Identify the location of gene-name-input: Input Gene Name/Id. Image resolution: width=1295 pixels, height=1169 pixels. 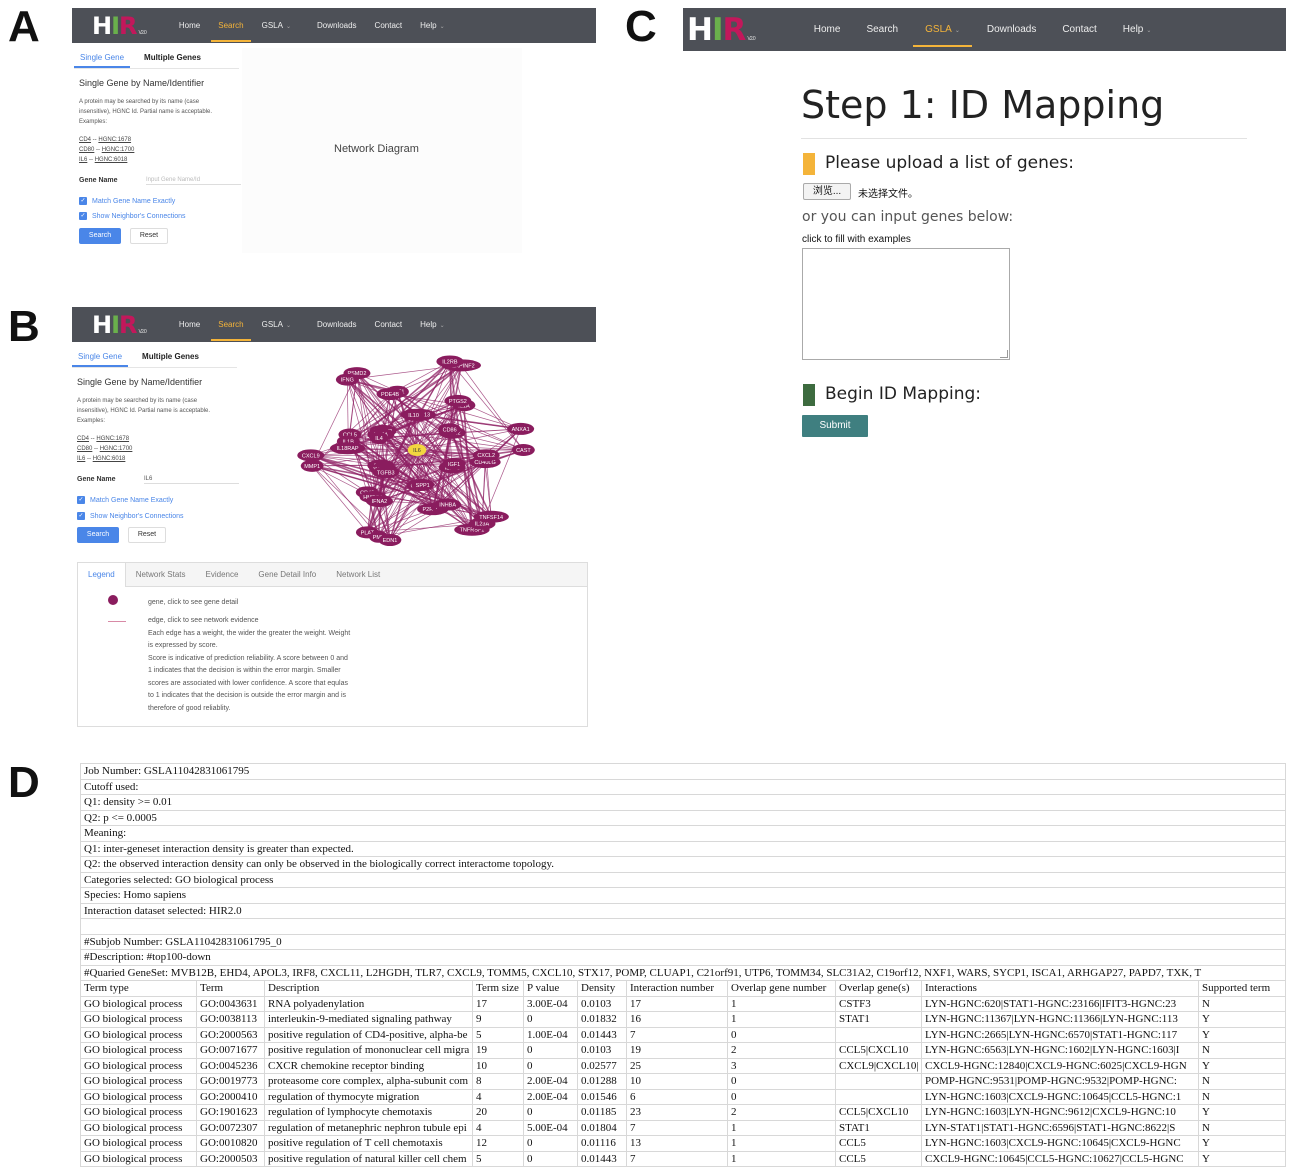
(193, 180).